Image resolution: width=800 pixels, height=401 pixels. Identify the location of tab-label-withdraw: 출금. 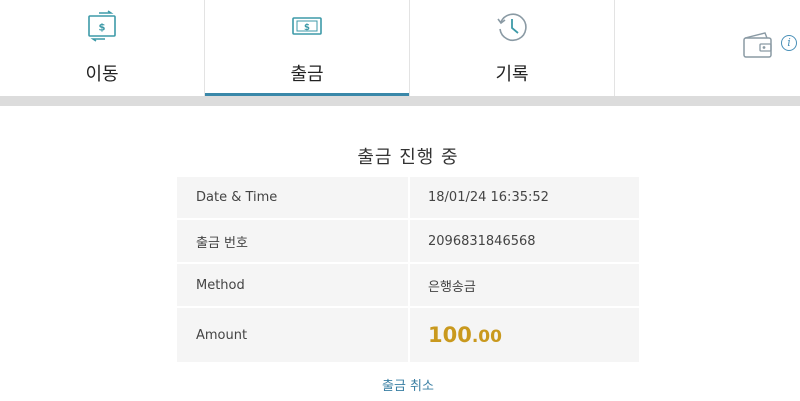
(307, 74).